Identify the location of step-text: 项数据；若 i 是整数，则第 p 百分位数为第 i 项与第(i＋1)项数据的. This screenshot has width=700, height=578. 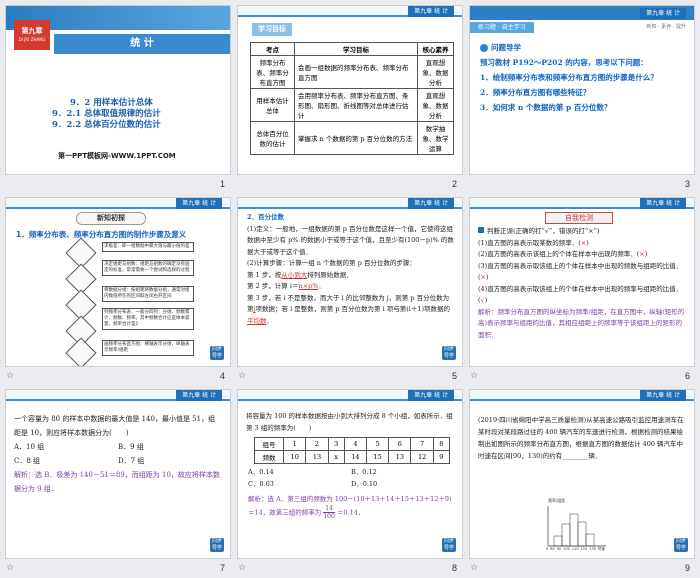
(353, 309).